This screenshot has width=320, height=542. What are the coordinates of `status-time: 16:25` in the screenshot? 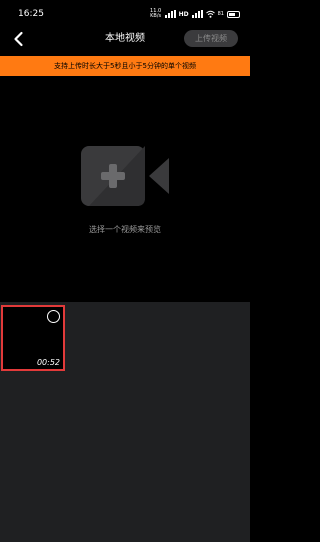 It's located at (31, 14).